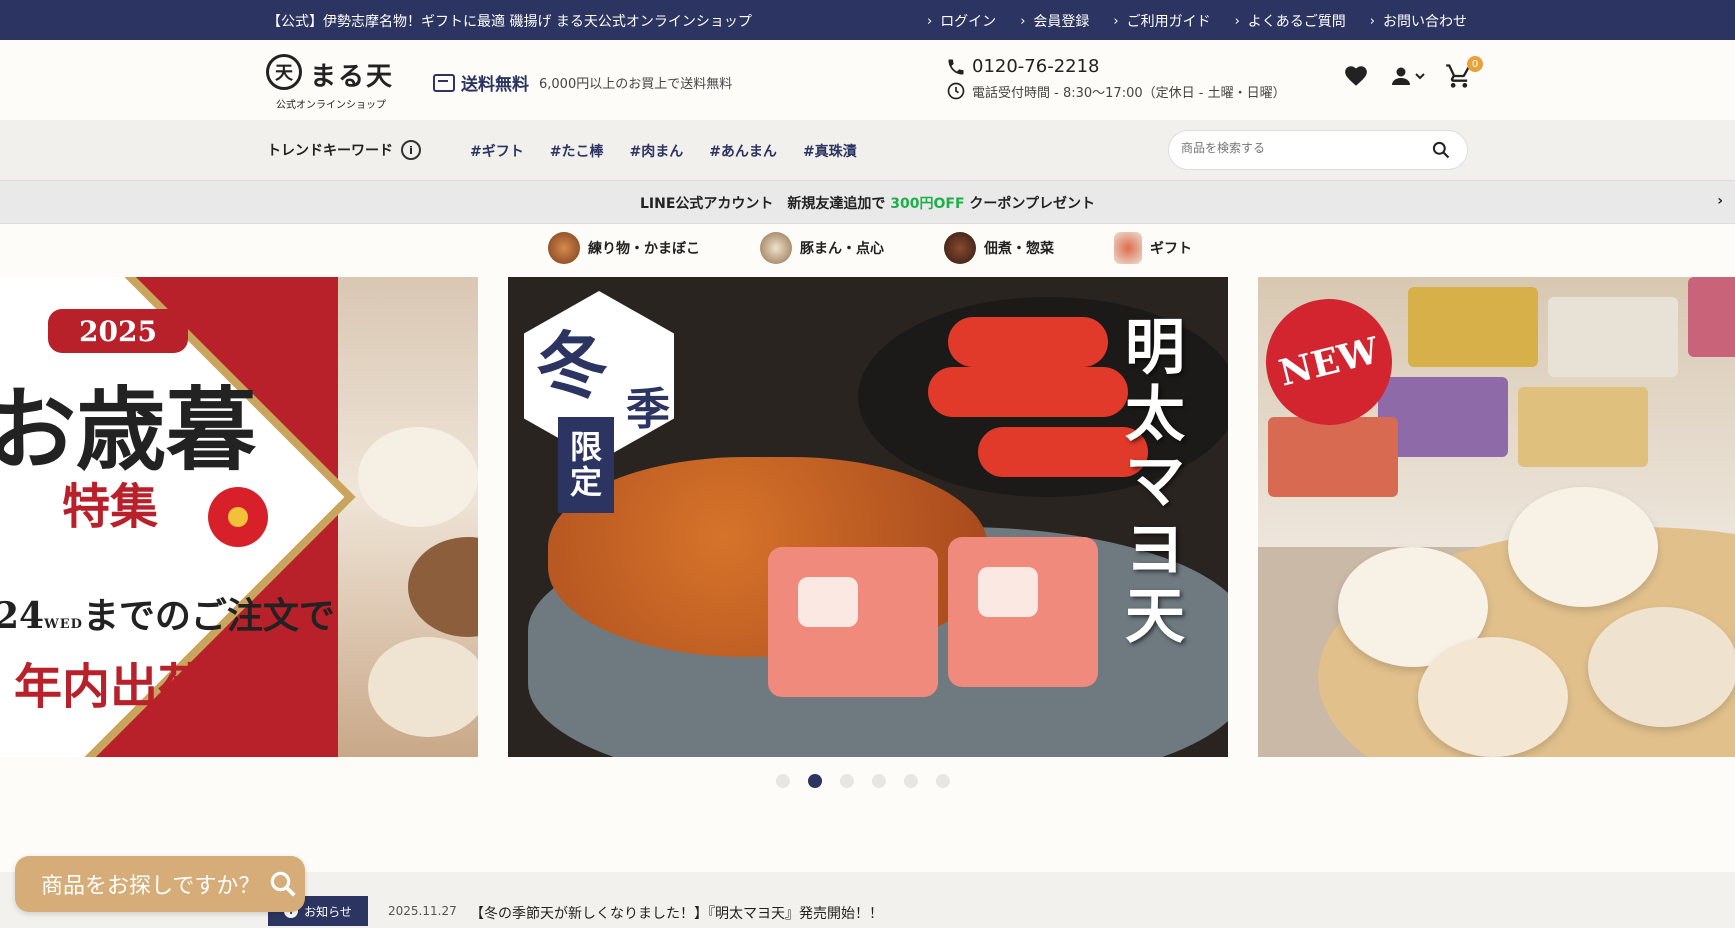  I want to click on slide-oseibo-photo, so click(408, 517).